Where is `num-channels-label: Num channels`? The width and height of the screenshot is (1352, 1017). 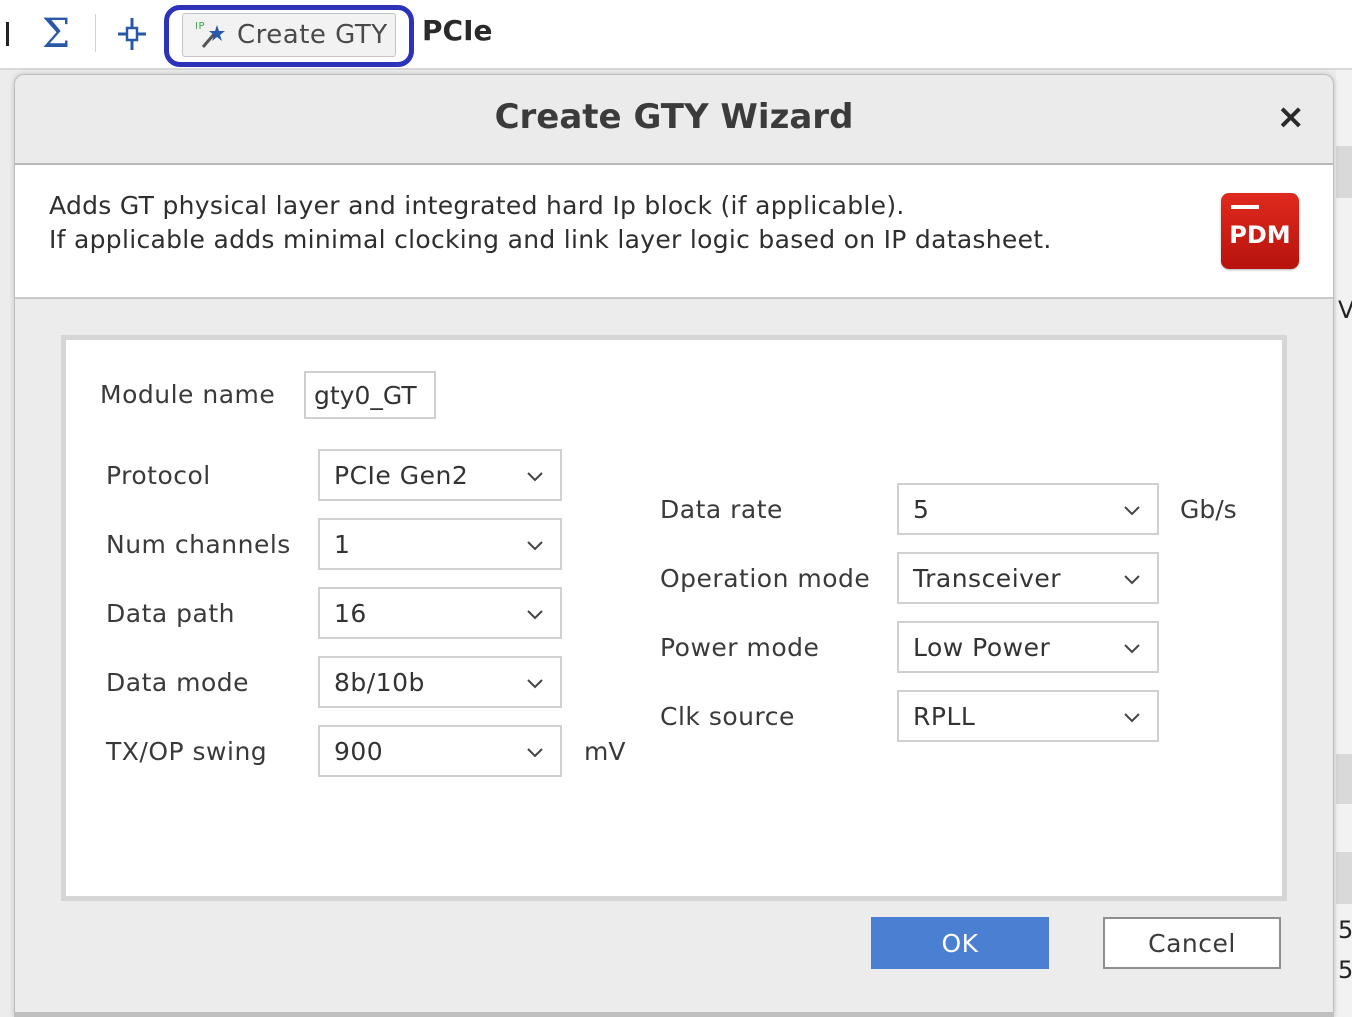
num-channels-label: Num channels is located at coordinates (198, 544).